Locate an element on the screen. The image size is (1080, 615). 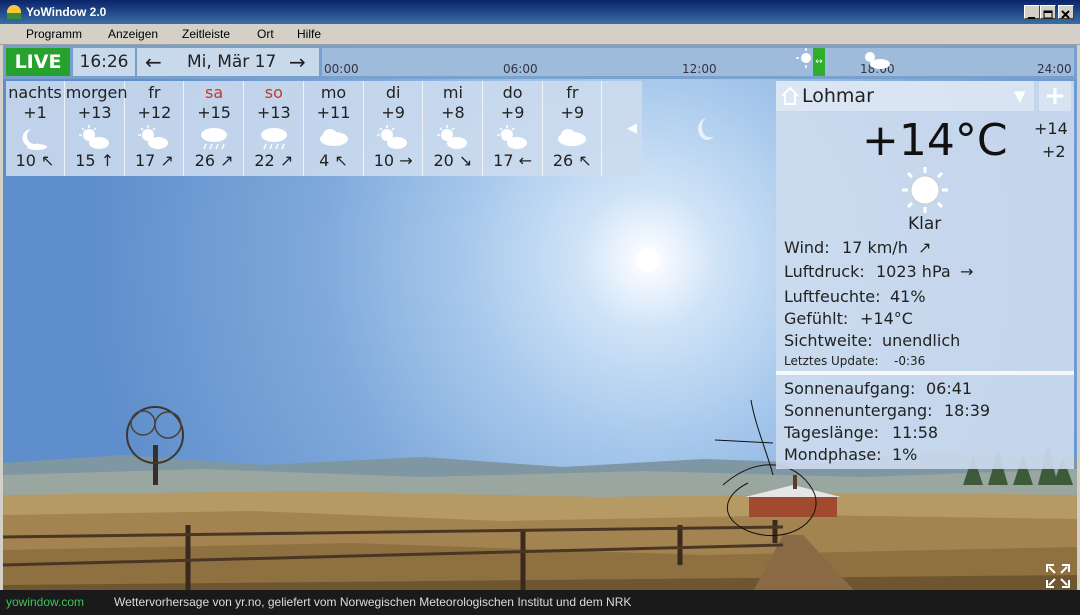
pressure-label: Luftdruck: is located at coordinates (824, 271).